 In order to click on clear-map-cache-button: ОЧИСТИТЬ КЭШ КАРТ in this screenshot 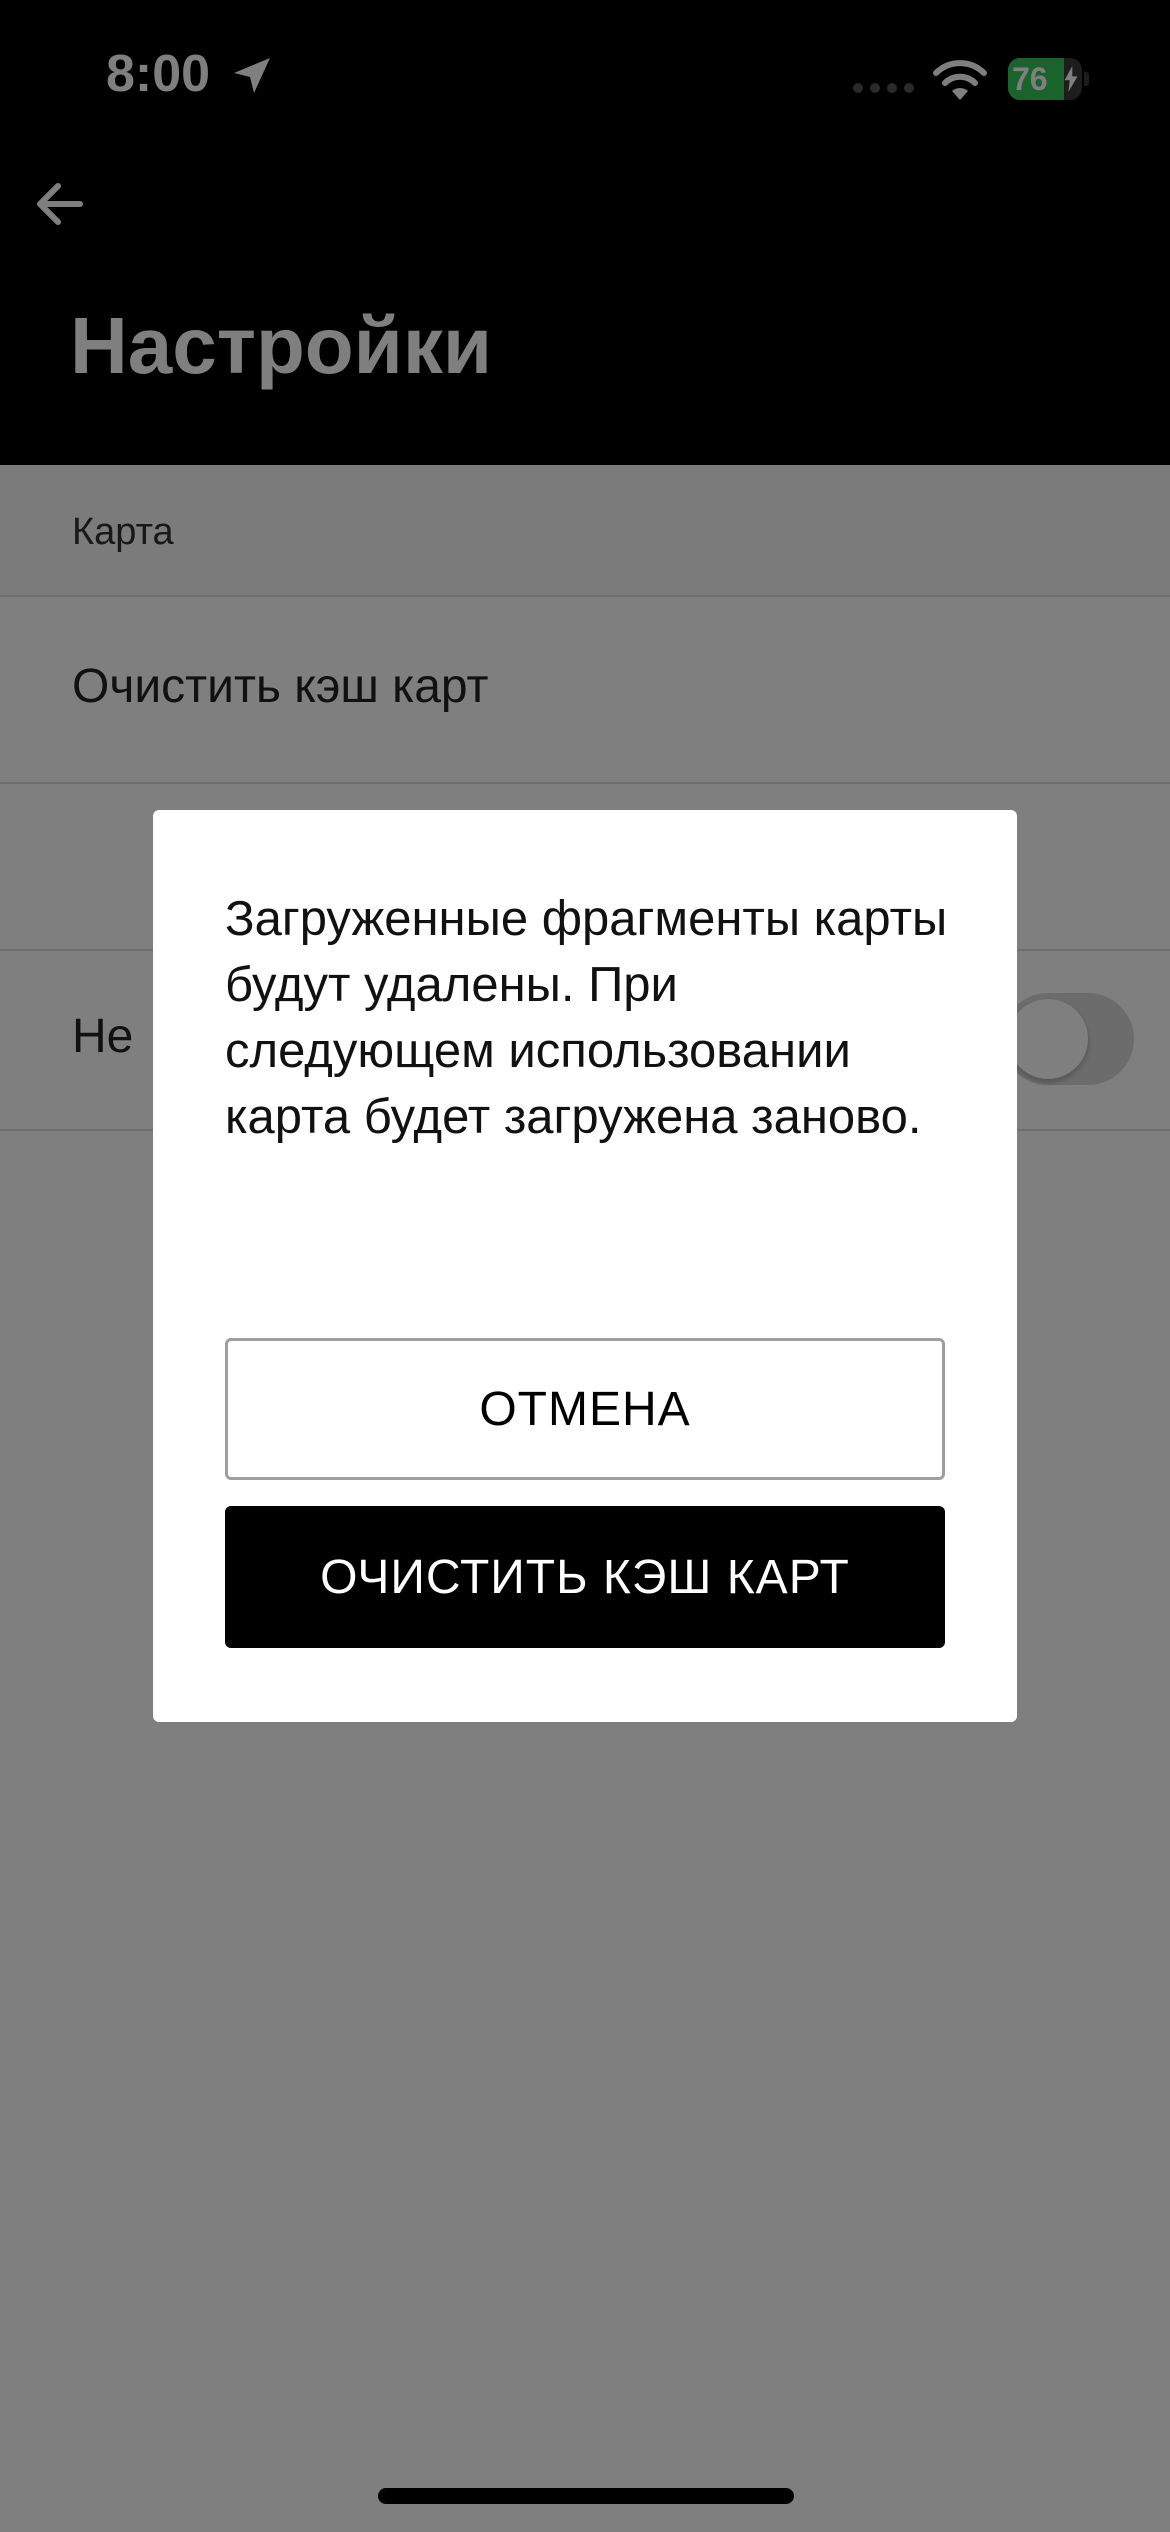, I will do `click(585, 1577)`.